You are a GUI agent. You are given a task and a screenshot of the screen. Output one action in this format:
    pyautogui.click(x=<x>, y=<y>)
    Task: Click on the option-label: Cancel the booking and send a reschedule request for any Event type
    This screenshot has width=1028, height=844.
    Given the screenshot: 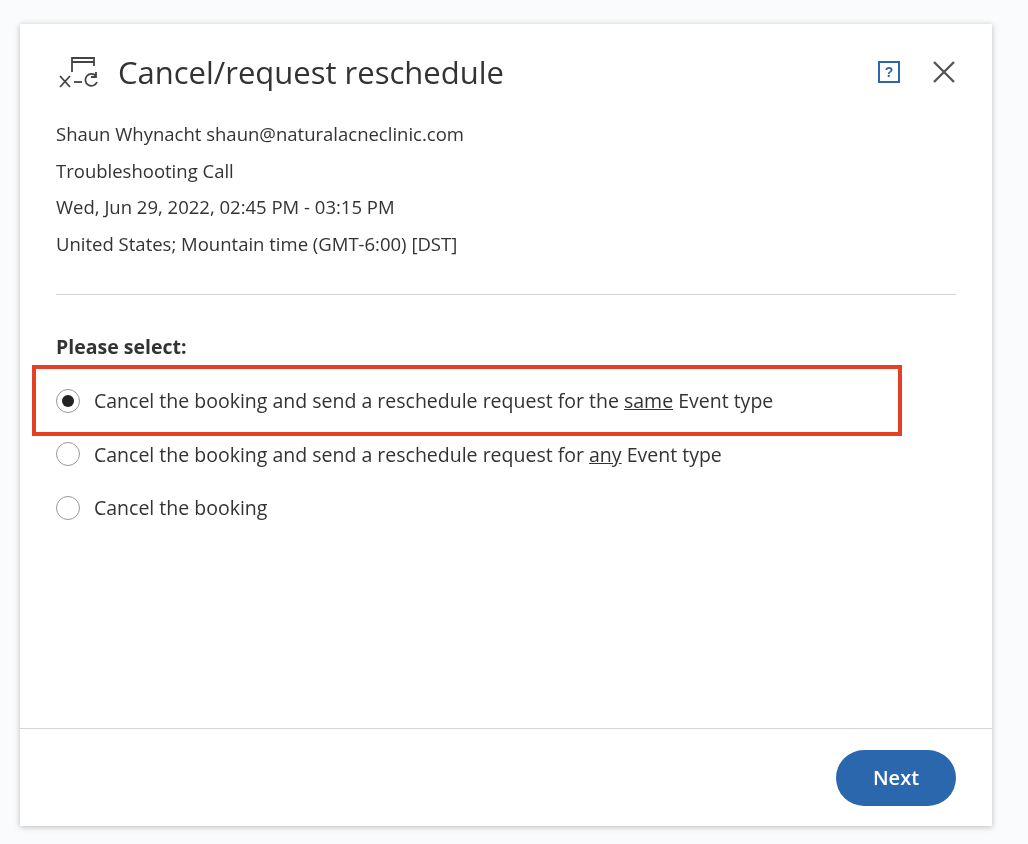 What is the action you would take?
    pyautogui.click(x=408, y=454)
    